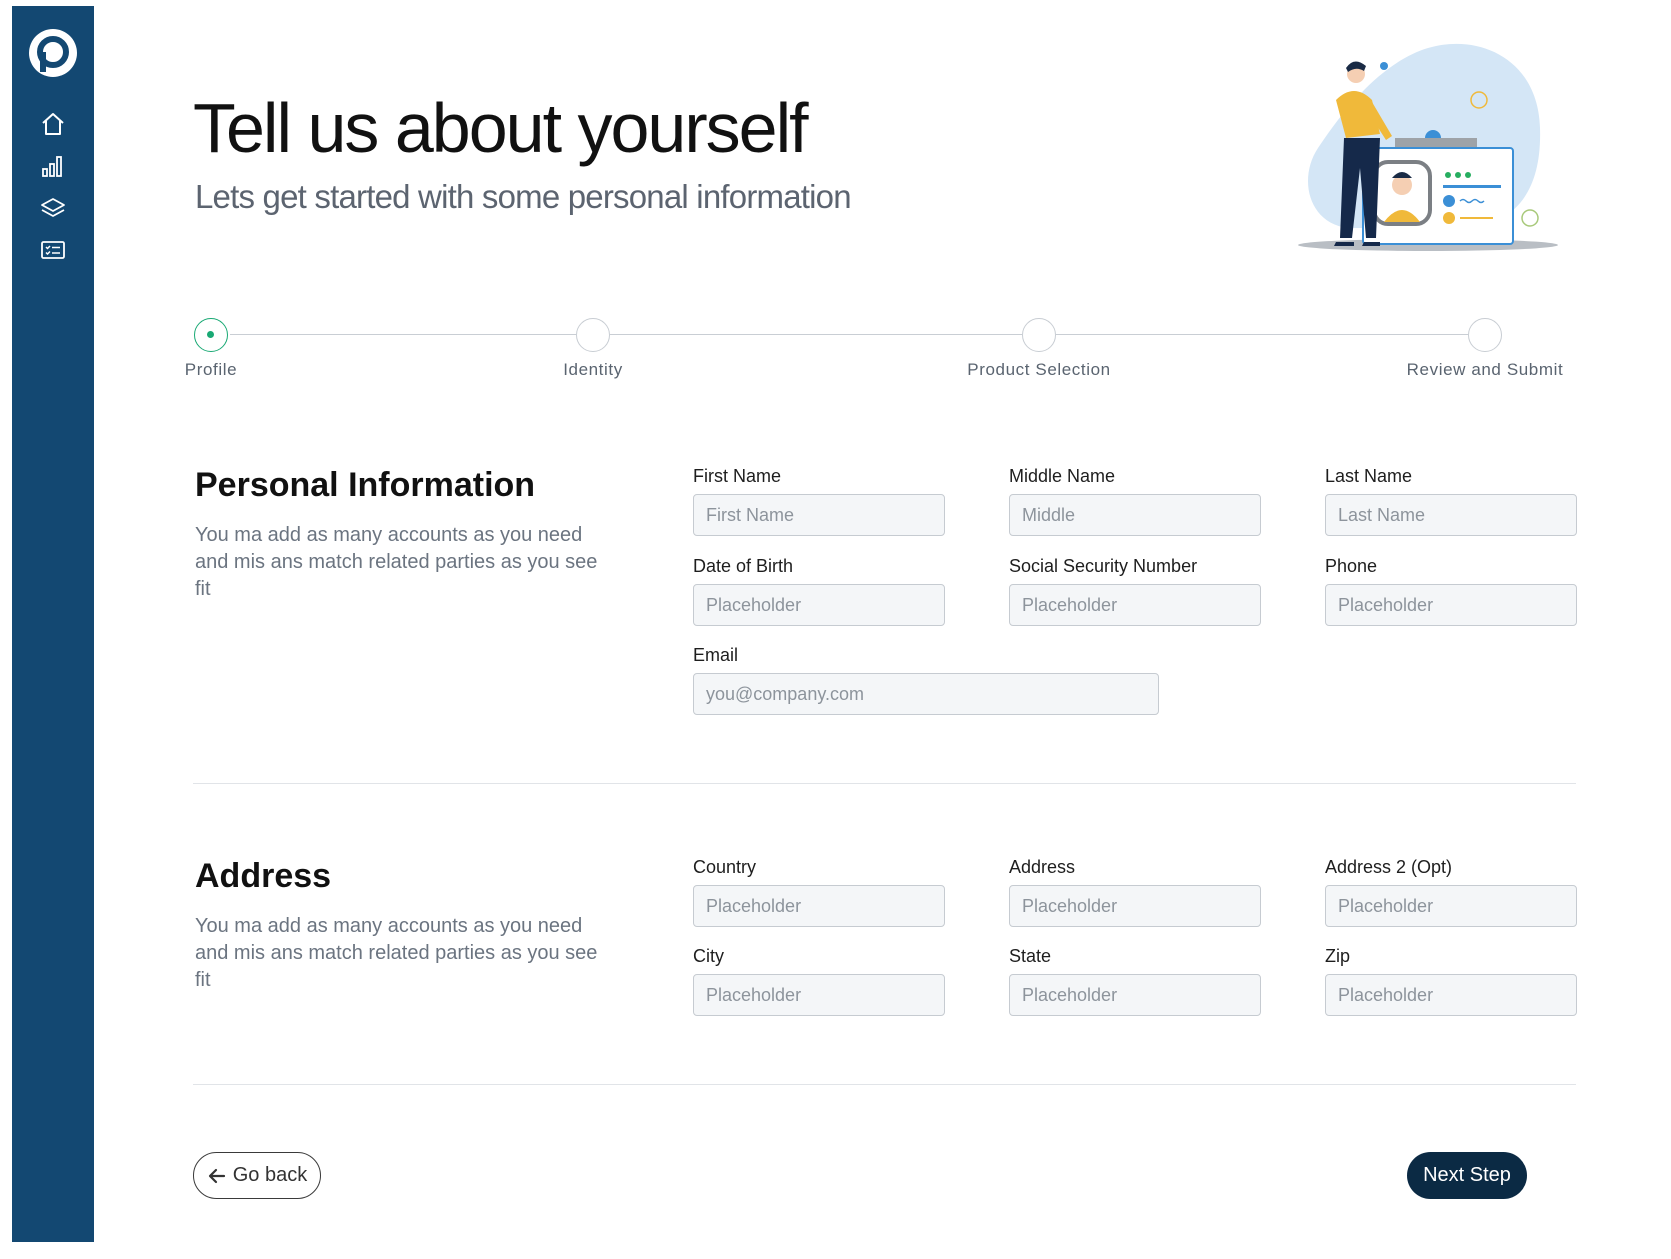 Image resolution: width=1671 pixels, height=1259 pixels. What do you see at coordinates (53, 624) in the screenshot?
I see `sidebar` at bounding box center [53, 624].